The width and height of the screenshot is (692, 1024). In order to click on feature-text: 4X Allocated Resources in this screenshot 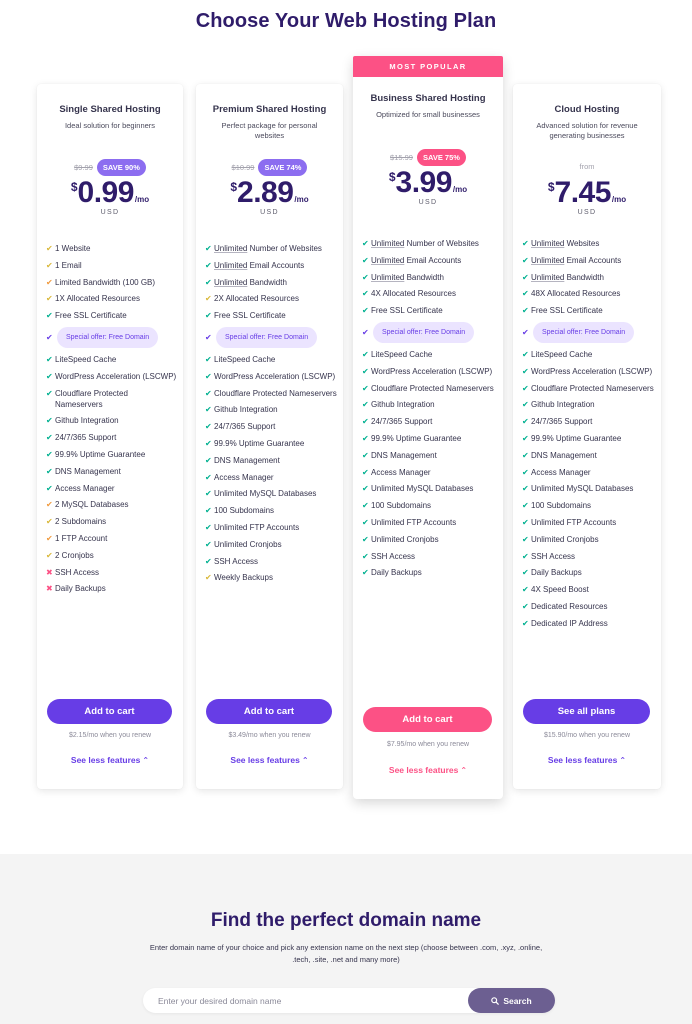, I will do `click(413, 293)`.